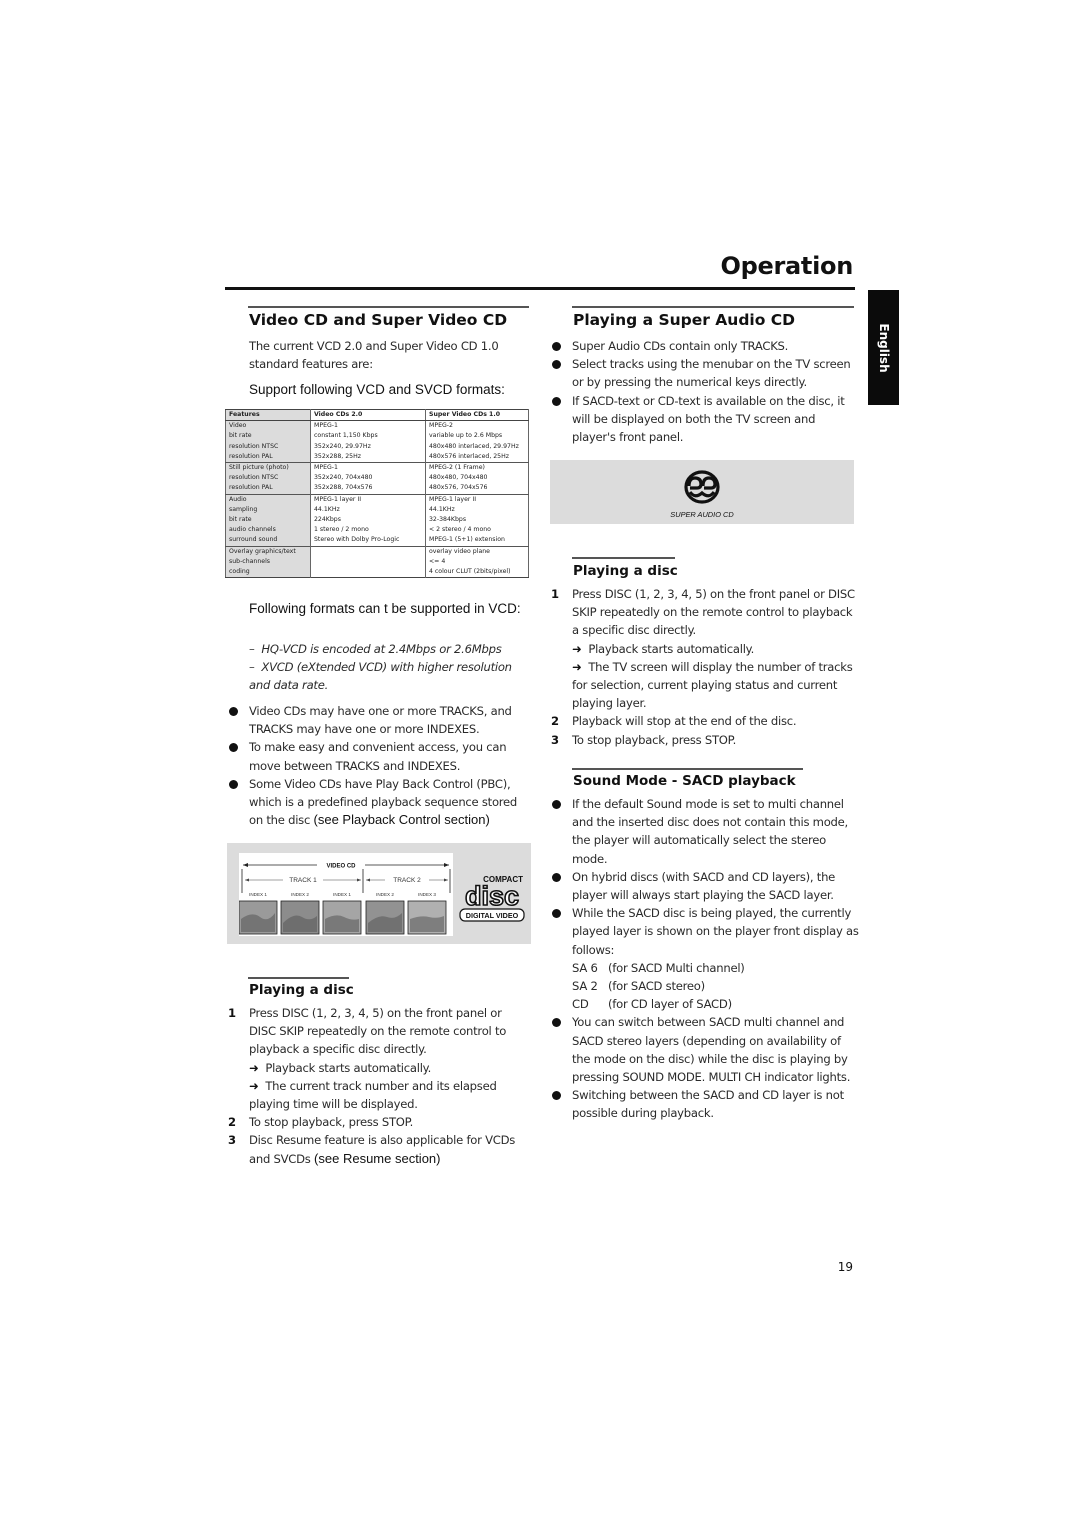 This screenshot has height=1528, width=1080. I want to click on table-row: sampling 44.1KHz 44.1KHz, so click(377, 510).